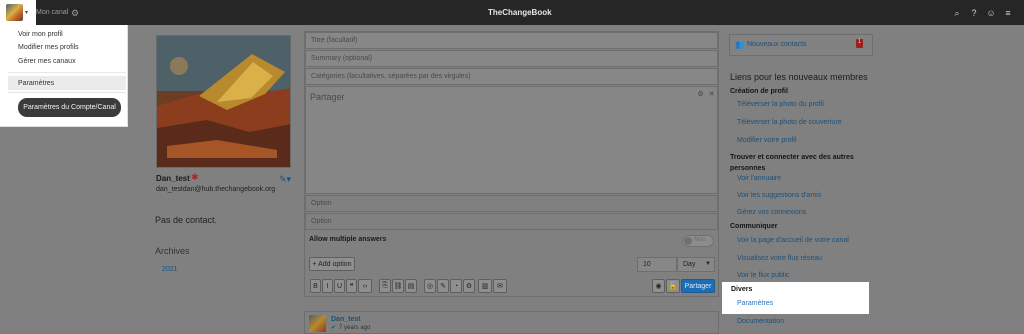  What do you see at coordinates (511, 40) in the screenshot?
I see `title-input: Titre (facultatif)` at bounding box center [511, 40].